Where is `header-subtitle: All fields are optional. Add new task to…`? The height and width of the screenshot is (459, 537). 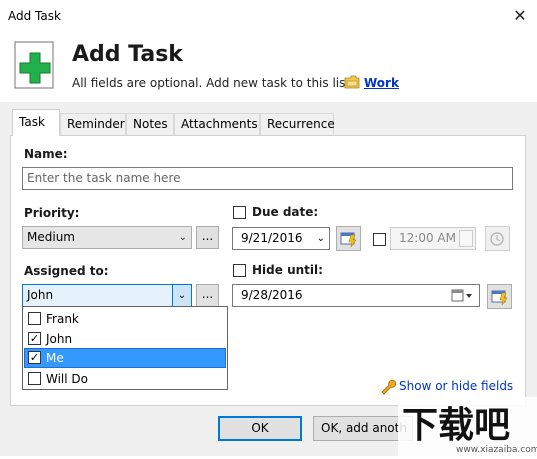 header-subtitle: All fields are optional. Add new task to… is located at coordinates (213, 83).